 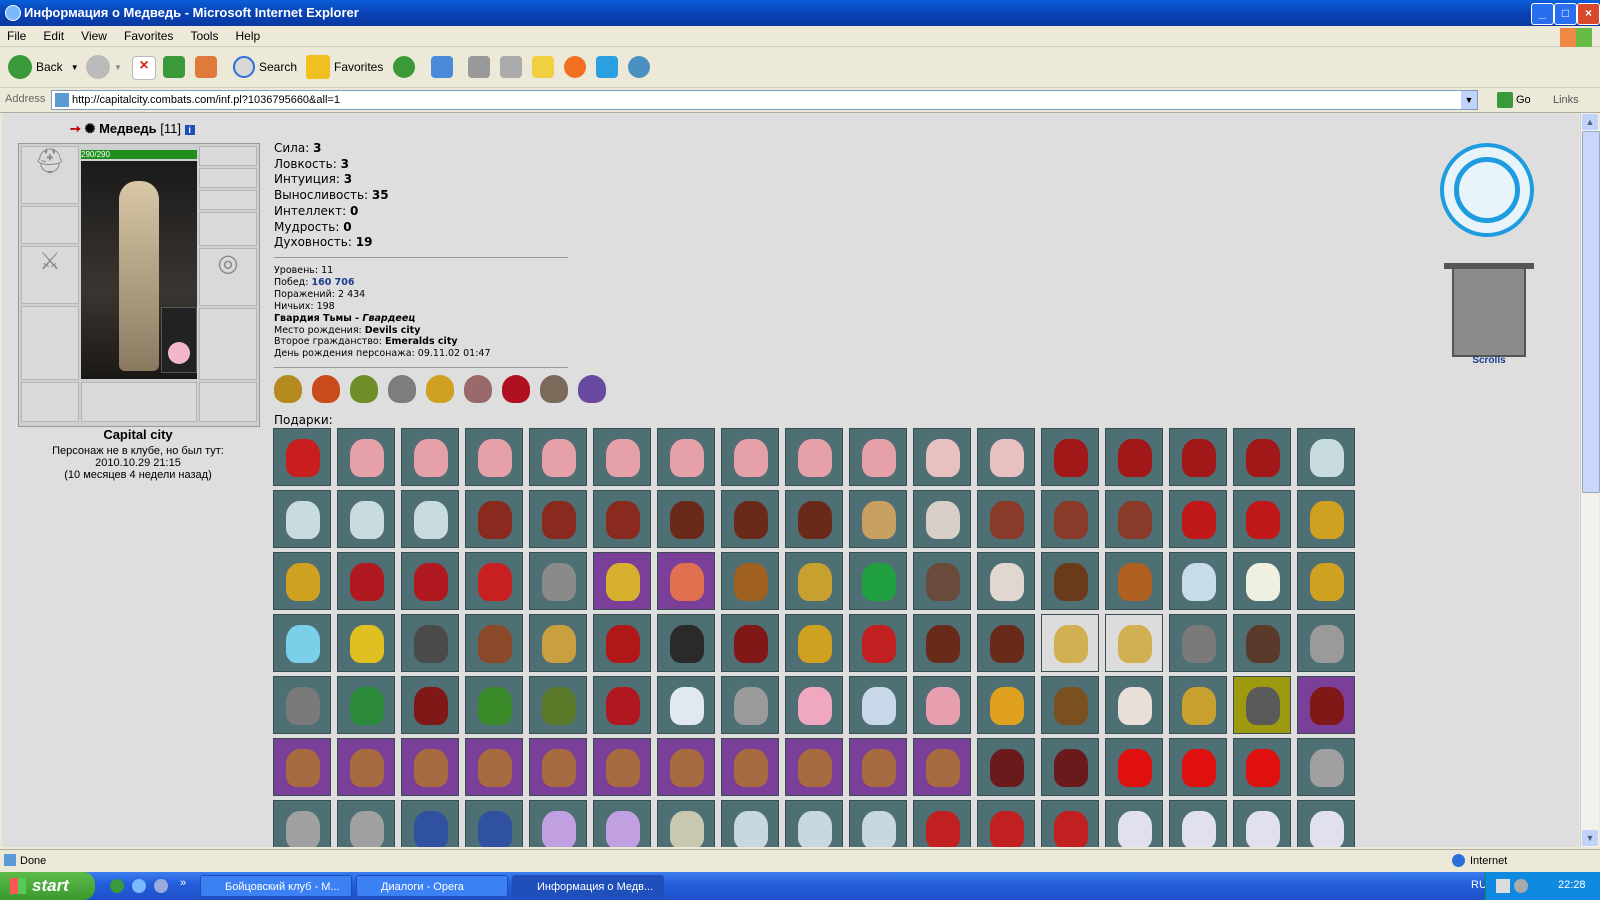 What do you see at coordinates (1487, 190) in the screenshot?
I see `site-logo` at bounding box center [1487, 190].